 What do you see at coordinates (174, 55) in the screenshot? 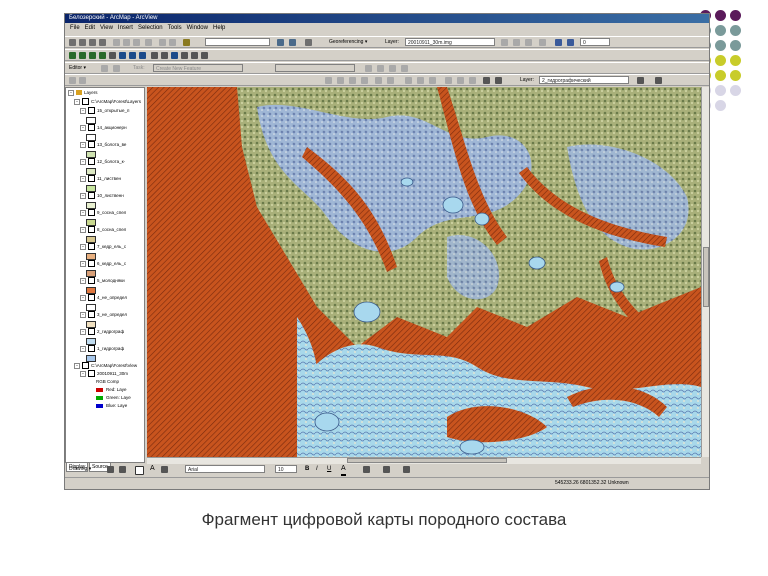
I see `identify-icon` at bounding box center [174, 55].